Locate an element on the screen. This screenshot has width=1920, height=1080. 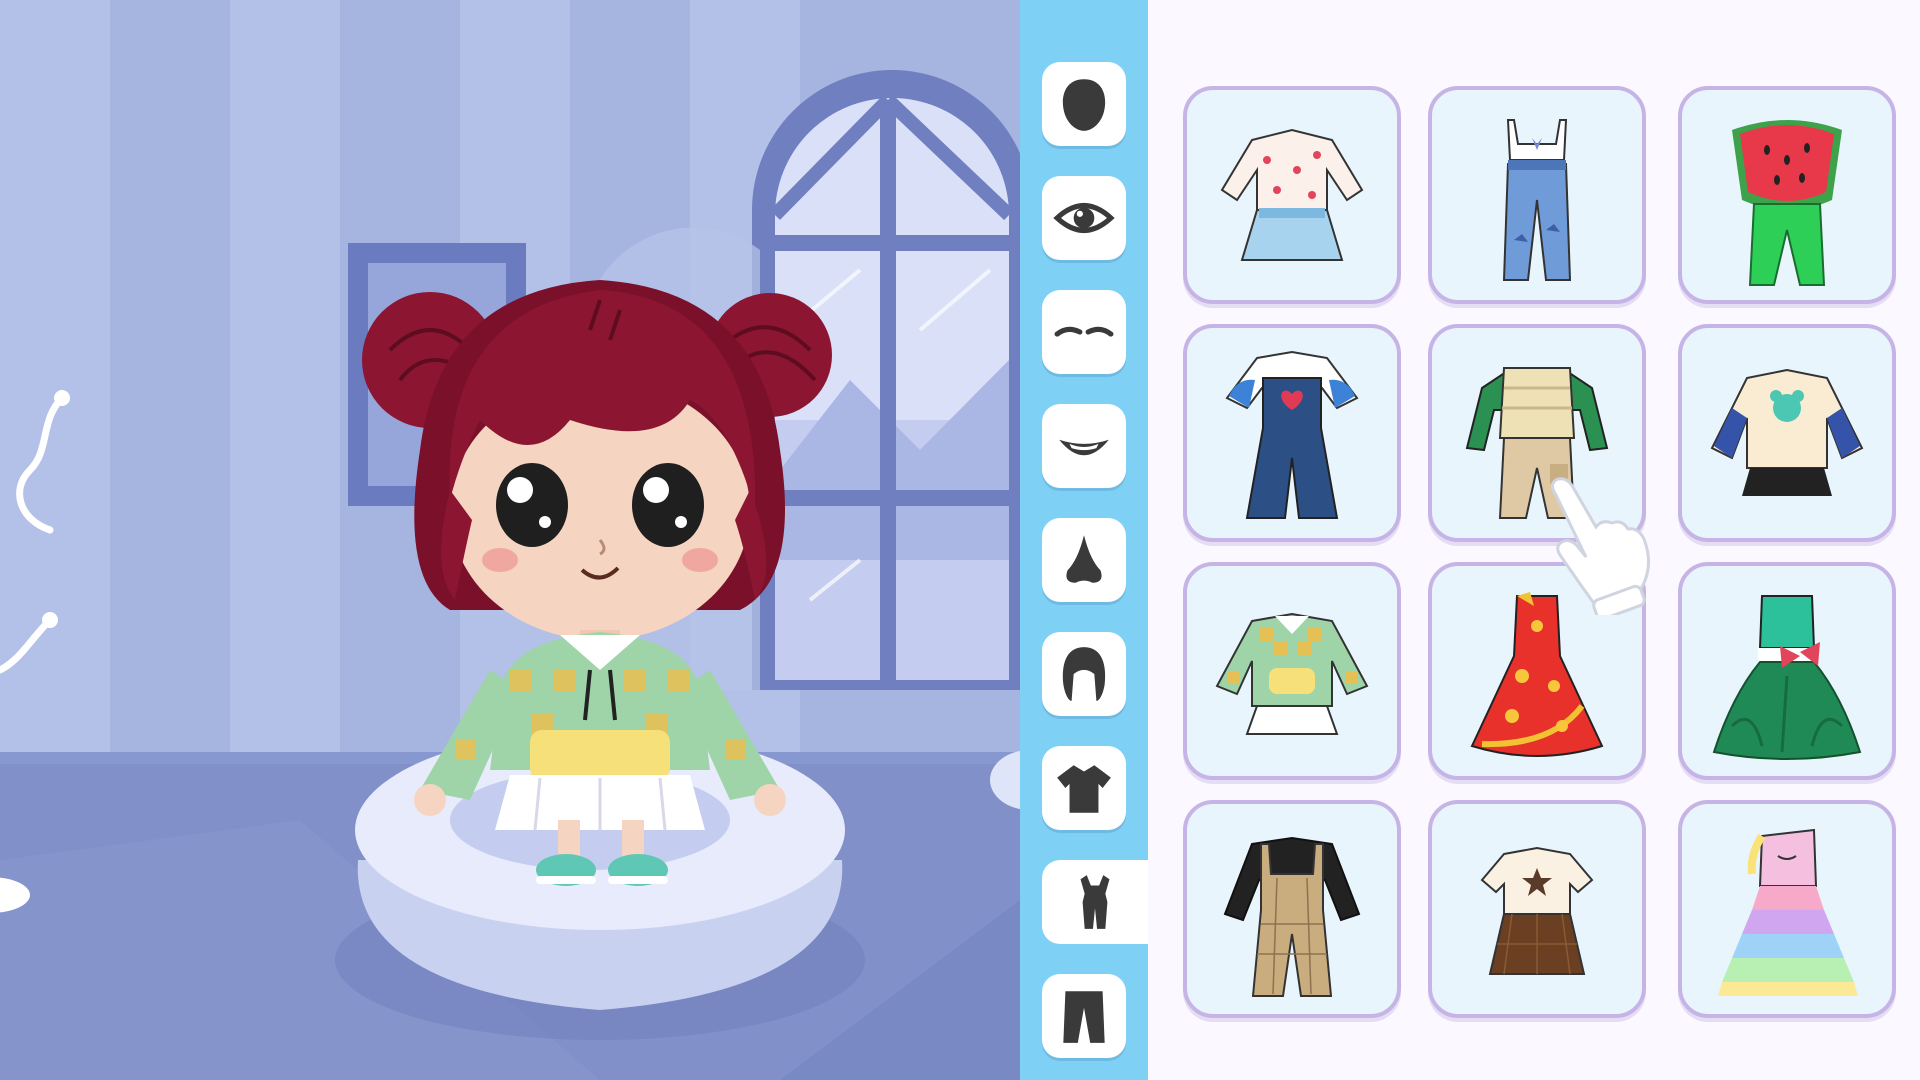
rainbow-unicorn-dress-image is located at coordinates (1788, 912).